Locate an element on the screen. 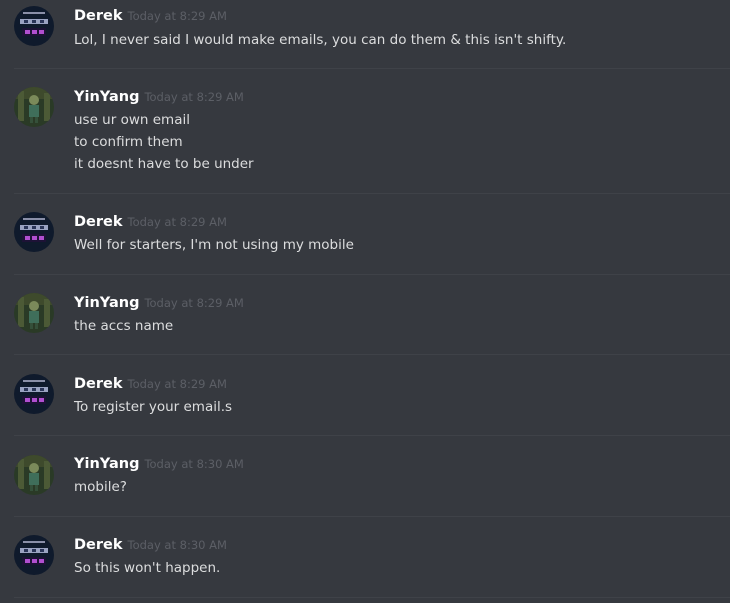 The width and height of the screenshot is (730, 603). message-text: mobile? is located at coordinates (100, 487).